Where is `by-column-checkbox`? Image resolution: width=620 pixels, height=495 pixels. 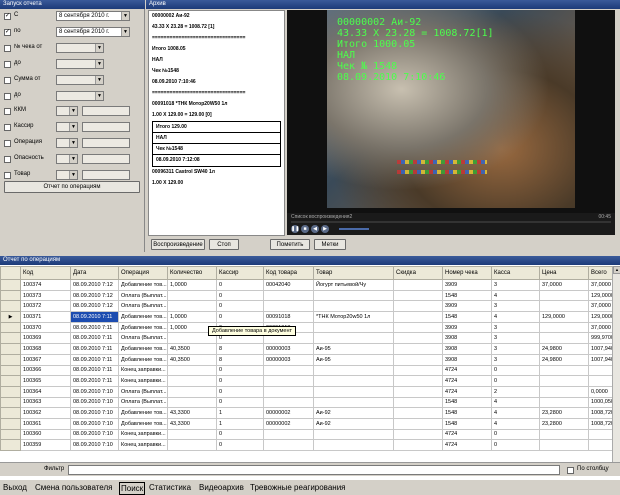
by-column-checkbox is located at coordinates (570, 470).